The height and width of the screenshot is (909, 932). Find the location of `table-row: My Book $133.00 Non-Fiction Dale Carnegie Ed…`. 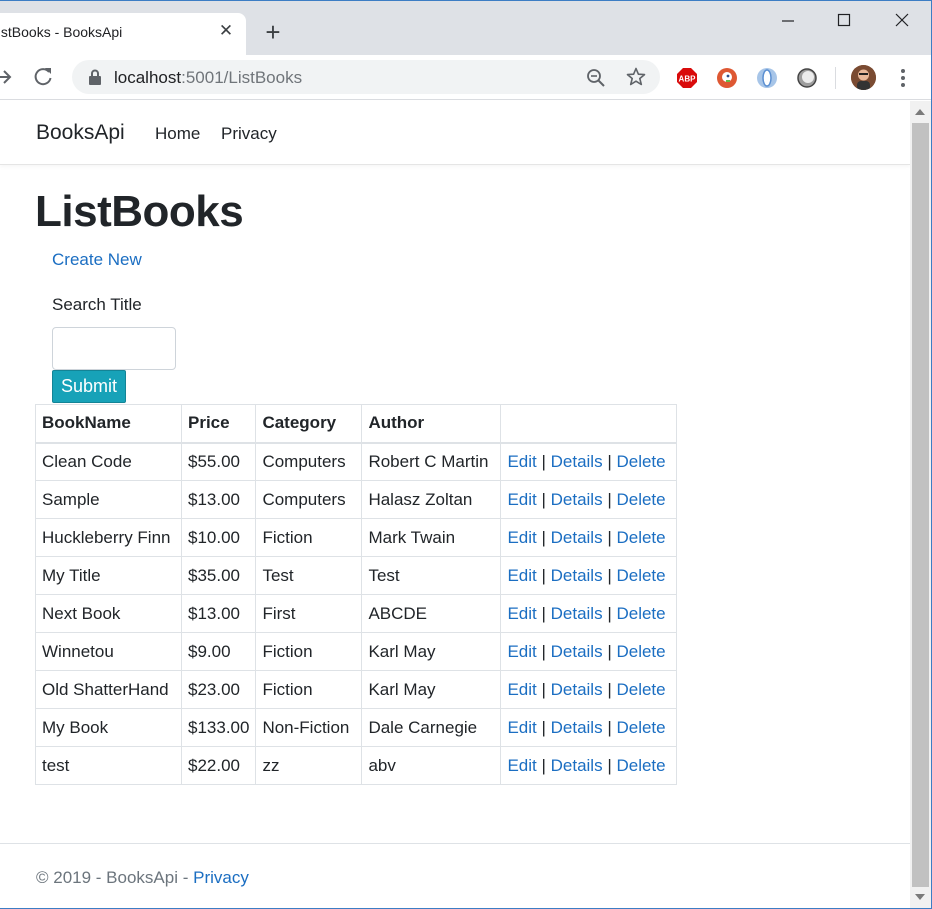

table-row: My Book $133.00 Non-Fiction Dale Carnegie Ed… is located at coordinates (356, 727).